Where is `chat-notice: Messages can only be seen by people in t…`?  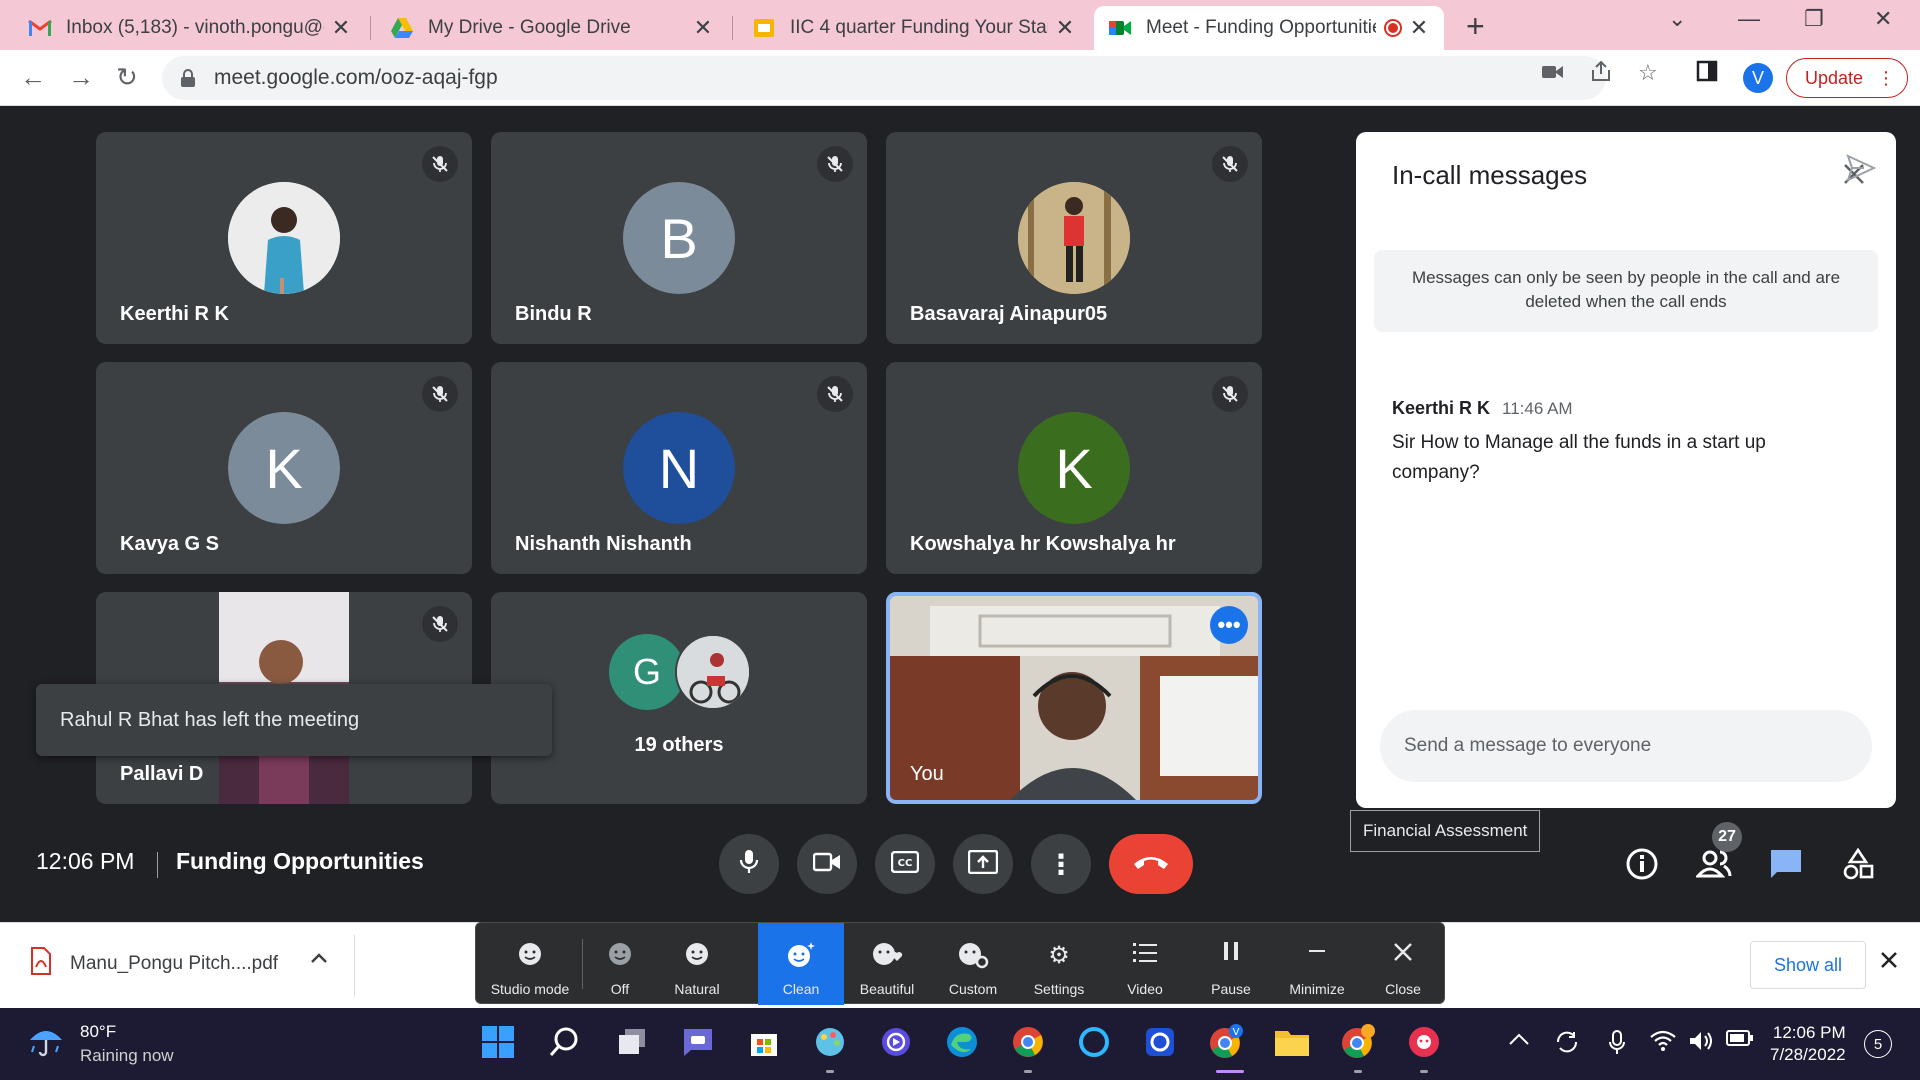 chat-notice: Messages can only be seen by people in t… is located at coordinates (1626, 291).